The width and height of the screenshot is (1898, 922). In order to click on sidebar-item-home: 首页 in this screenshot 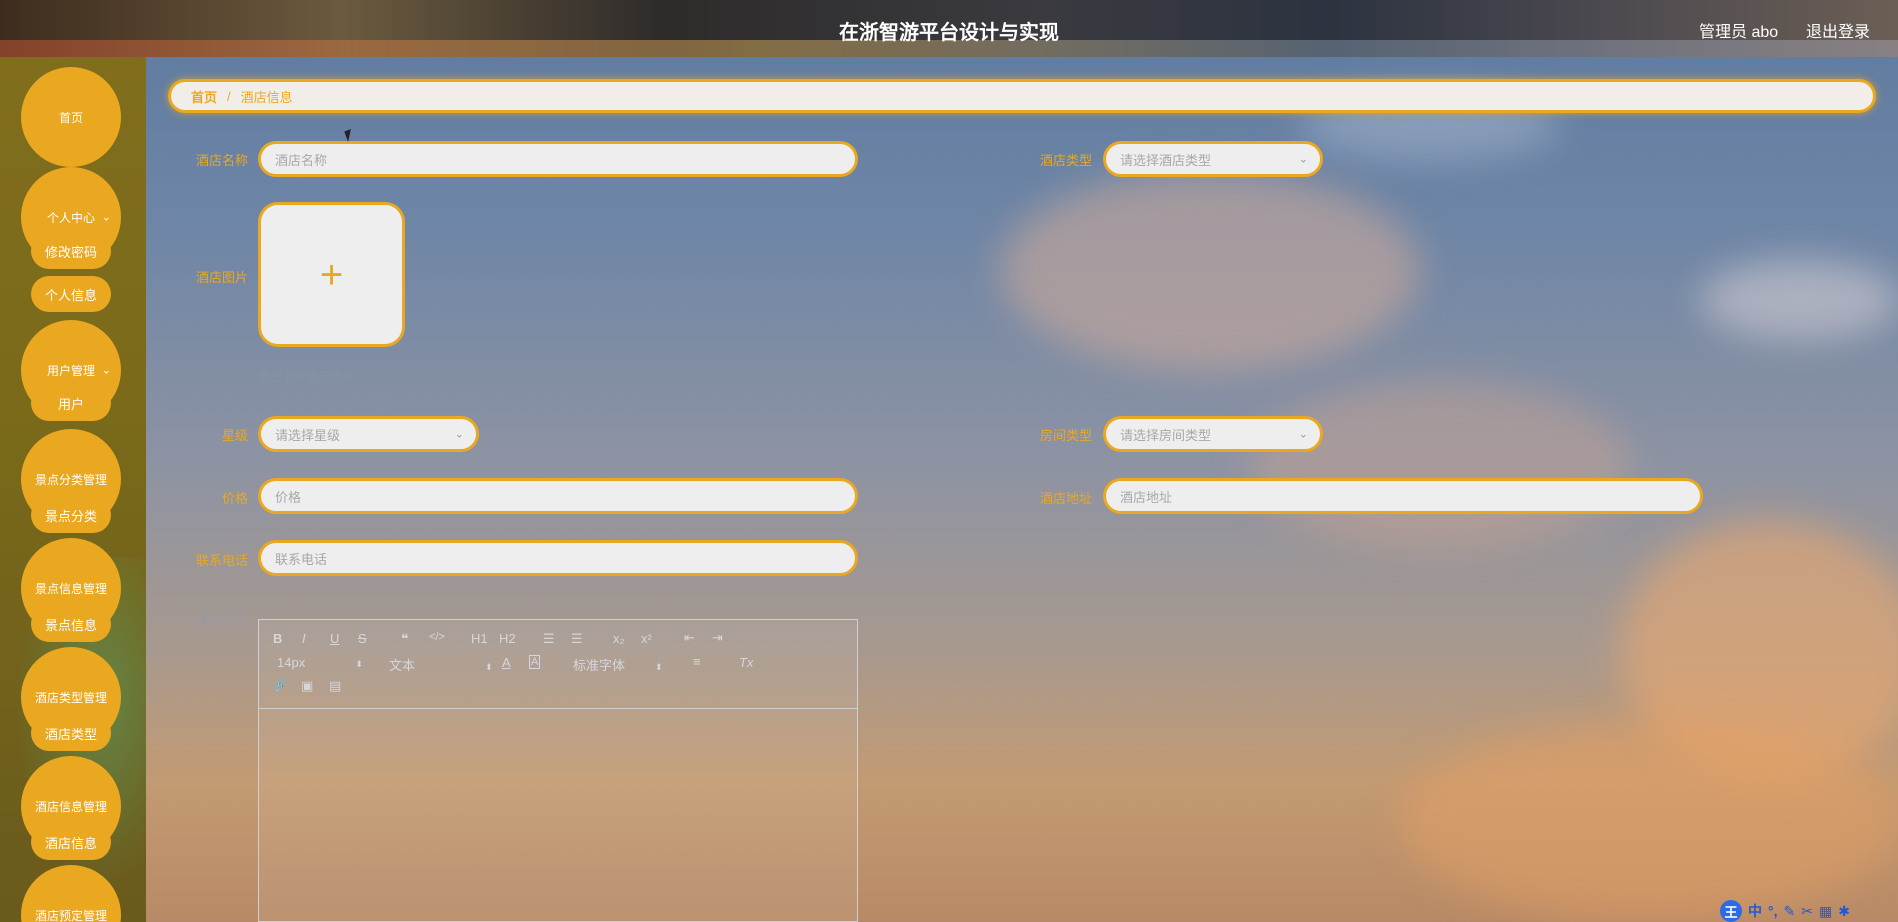, I will do `click(71, 117)`.